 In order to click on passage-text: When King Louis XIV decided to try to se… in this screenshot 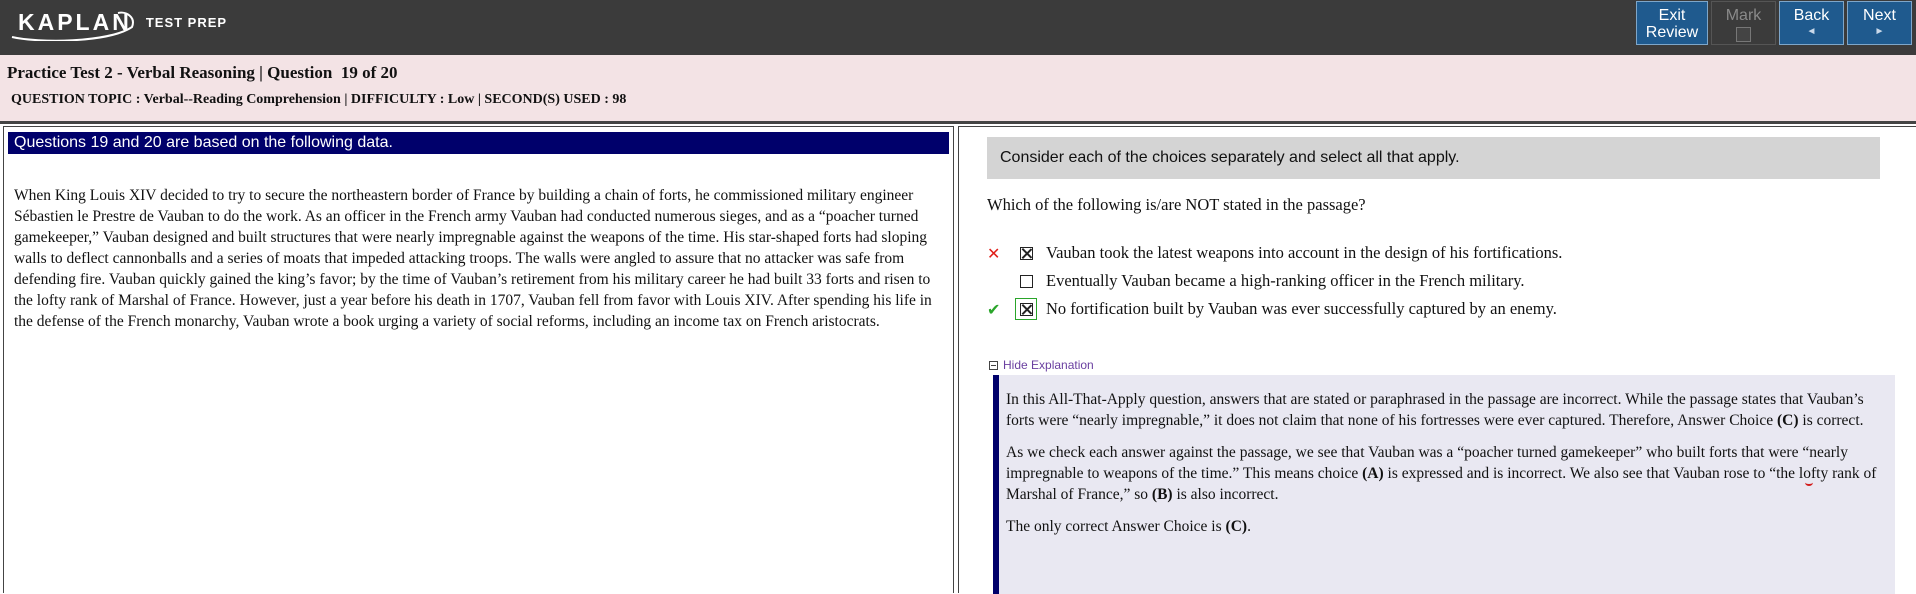, I will do `click(473, 258)`.